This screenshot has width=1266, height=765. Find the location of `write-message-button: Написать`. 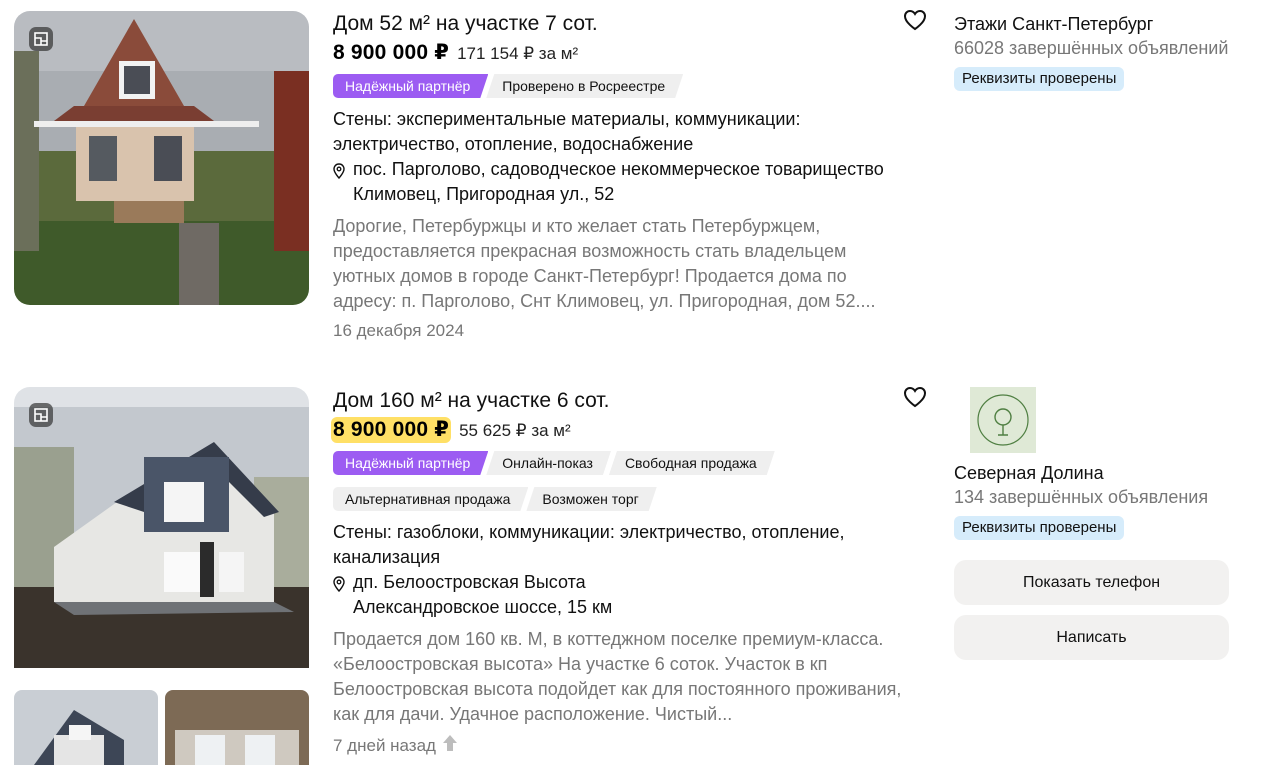

write-message-button: Написать is located at coordinates (1091, 637).